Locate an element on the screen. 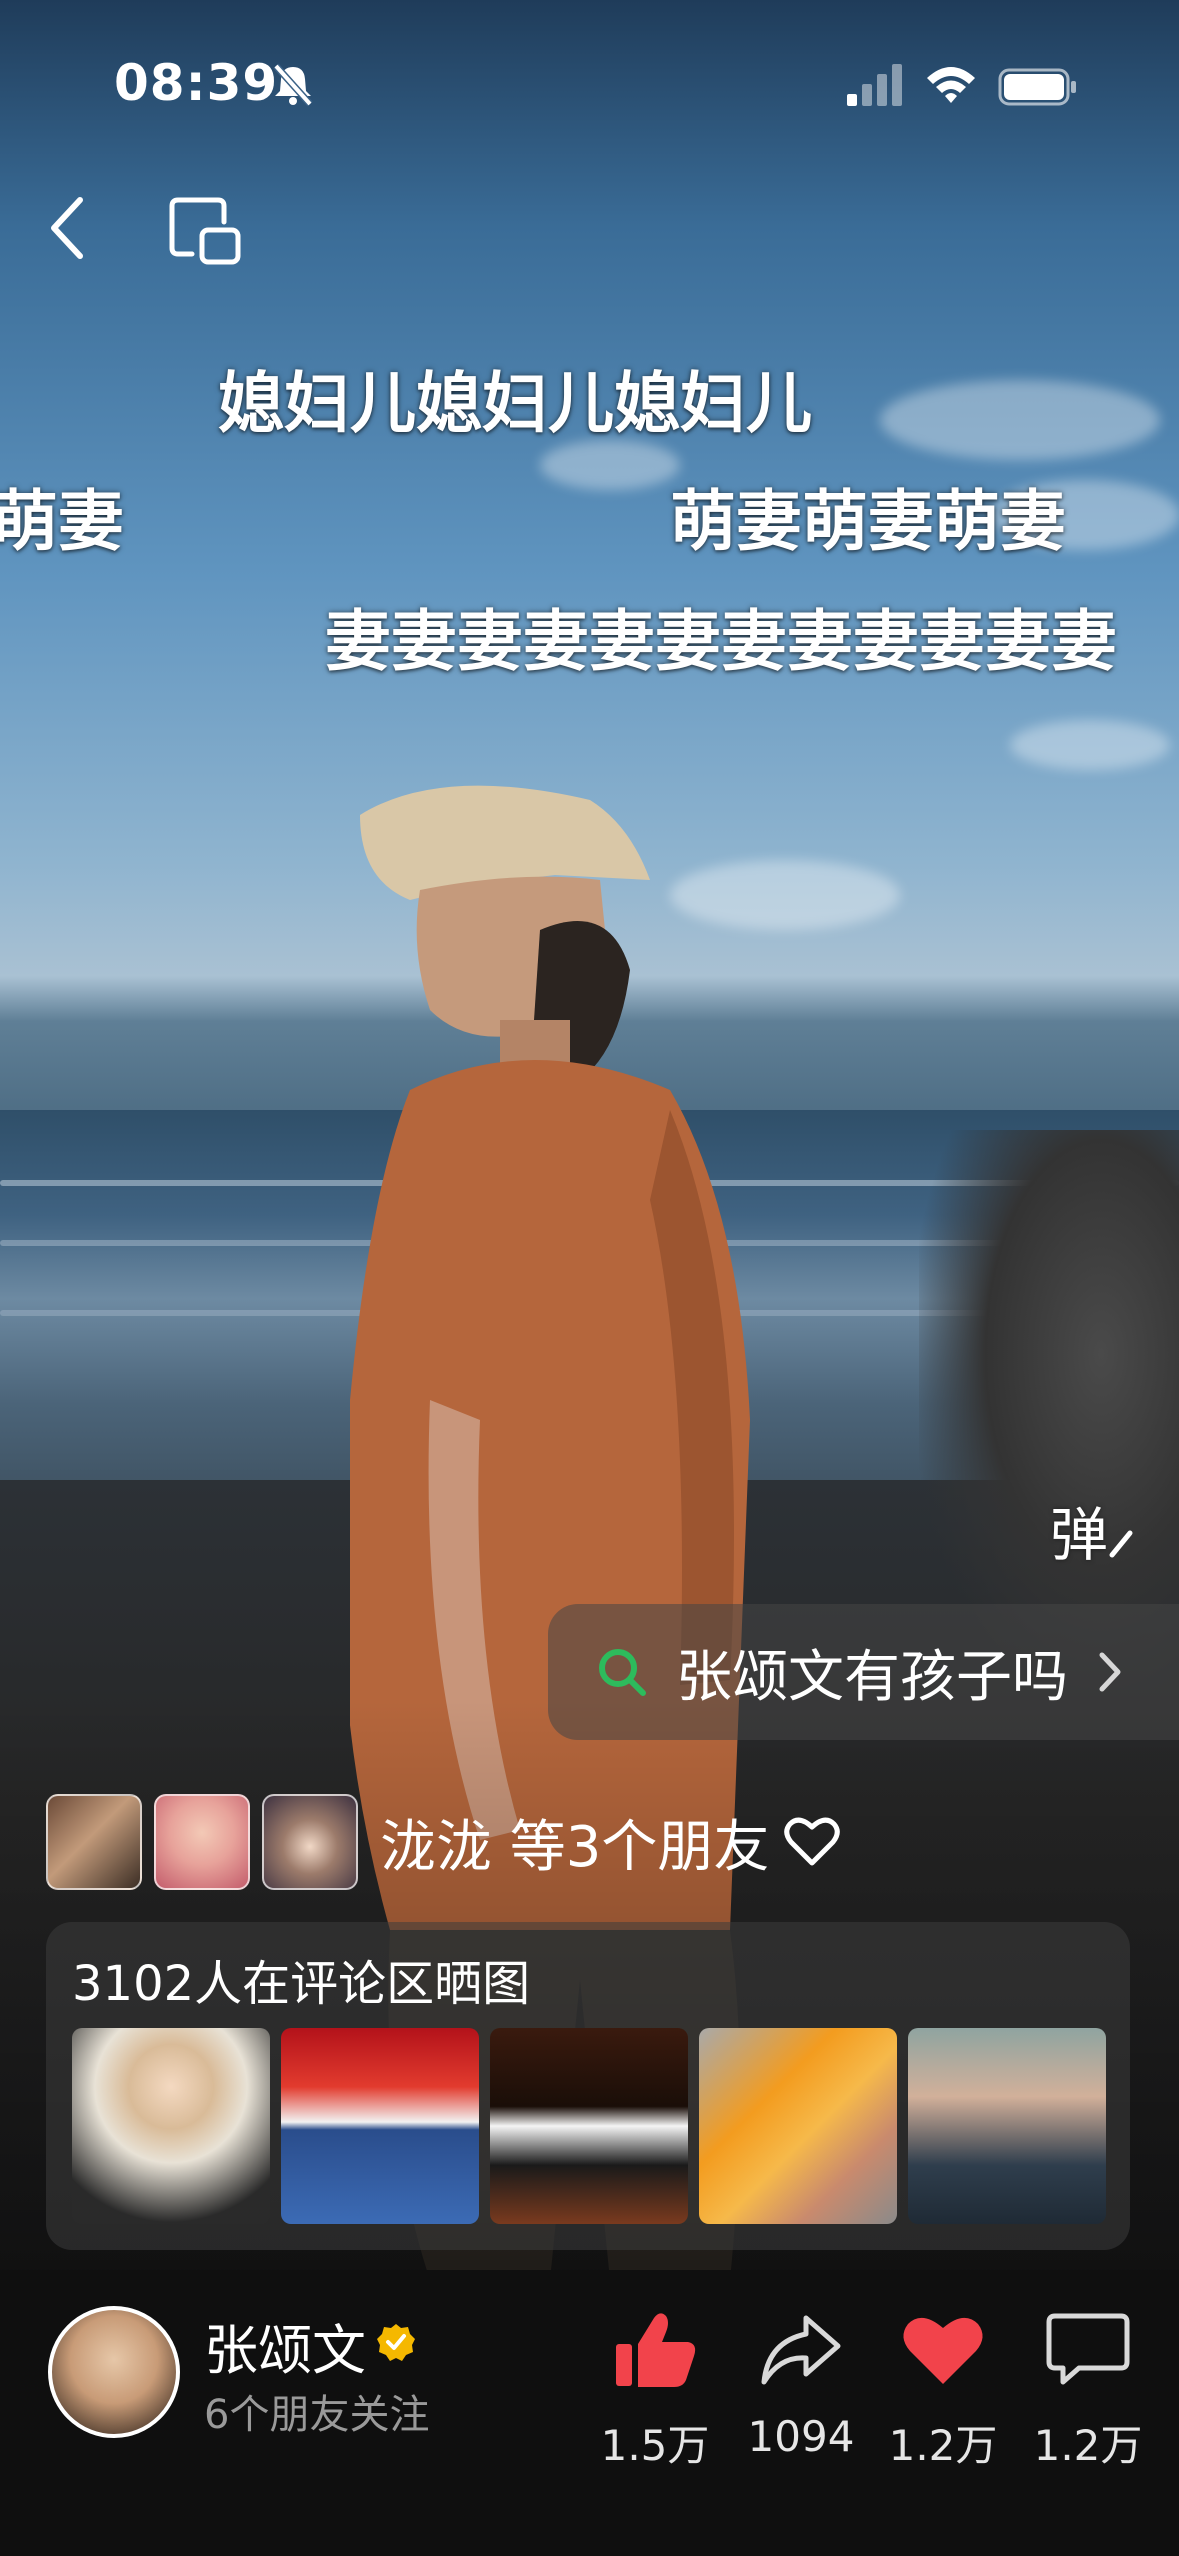 This screenshot has width=1179, height=2556. share-count: 1094 is located at coordinates (801, 2436).